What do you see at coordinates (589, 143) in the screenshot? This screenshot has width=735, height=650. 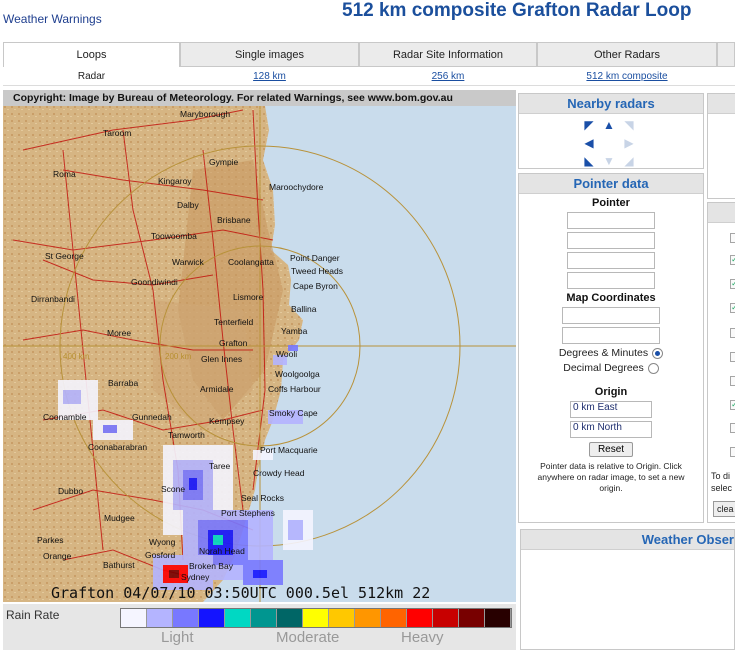 I see `arrow-west-icon: ◀` at bounding box center [589, 143].